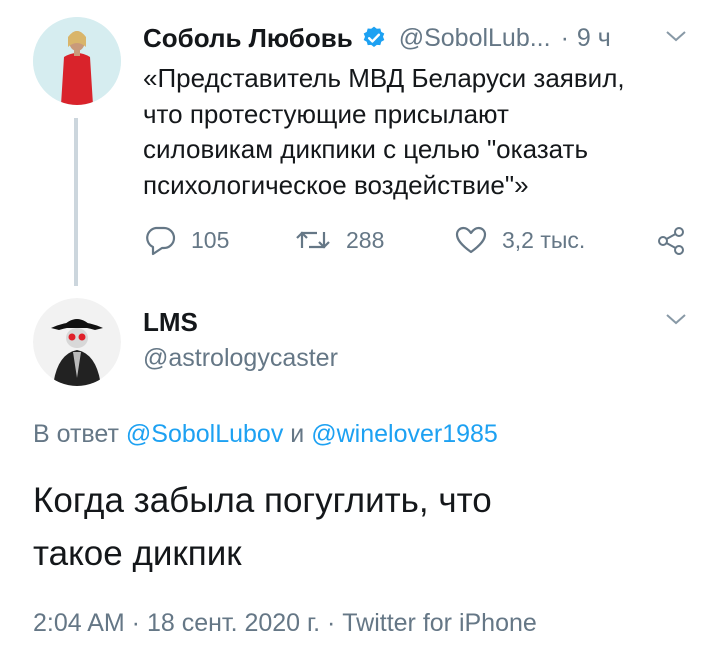 The image size is (720, 656). What do you see at coordinates (248, 38) in the screenshot?
I see `author-name: Соболь Любовь` at bounding box center [248, 38].